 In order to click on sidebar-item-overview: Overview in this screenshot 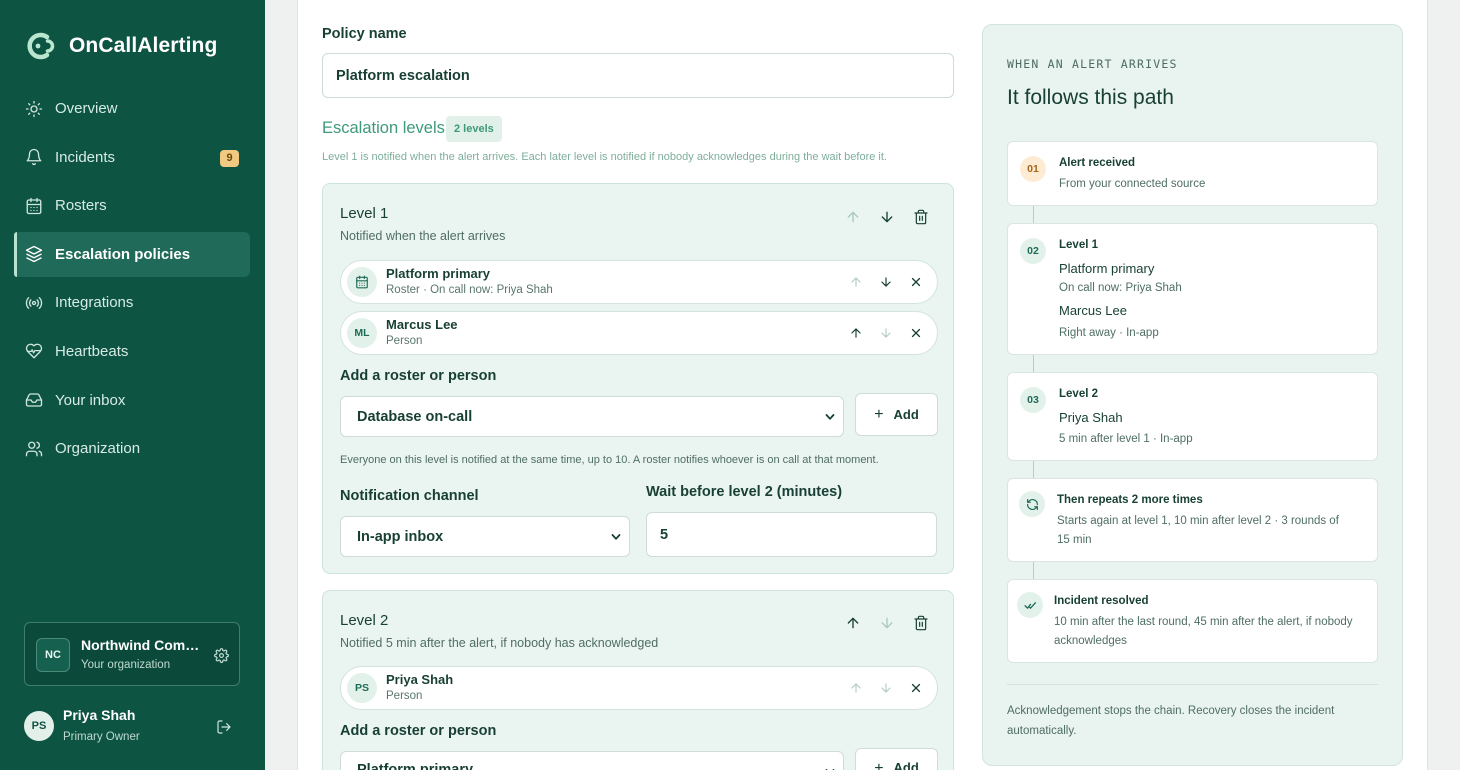, I will do `click(132, 108)`.